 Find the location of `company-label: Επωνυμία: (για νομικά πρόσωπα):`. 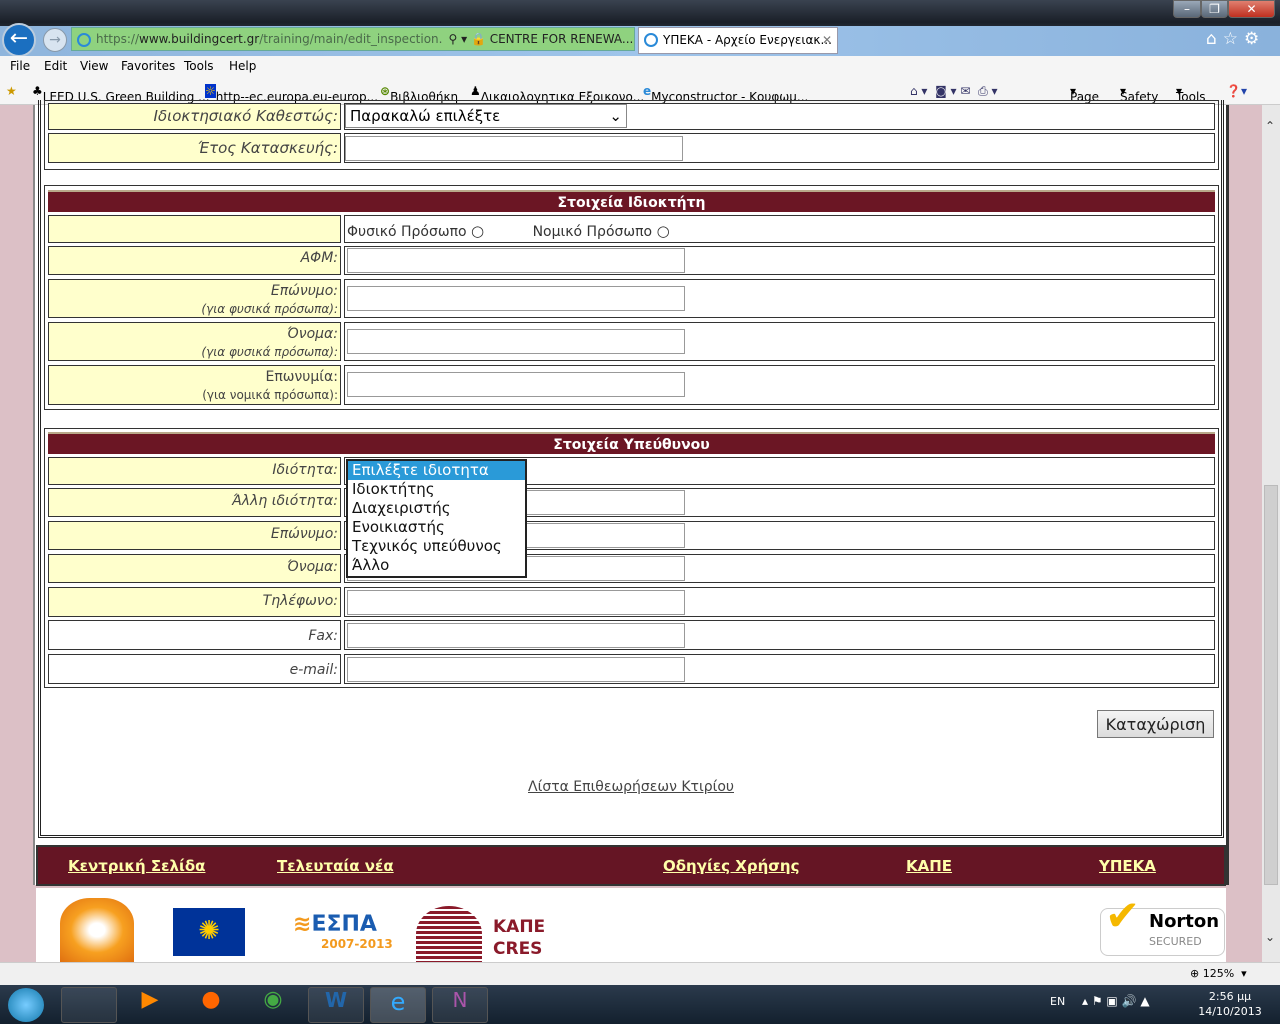

company-label: Επωνυμία: (για νομικά πρόσωπα): is located at coordinates (194, 385).